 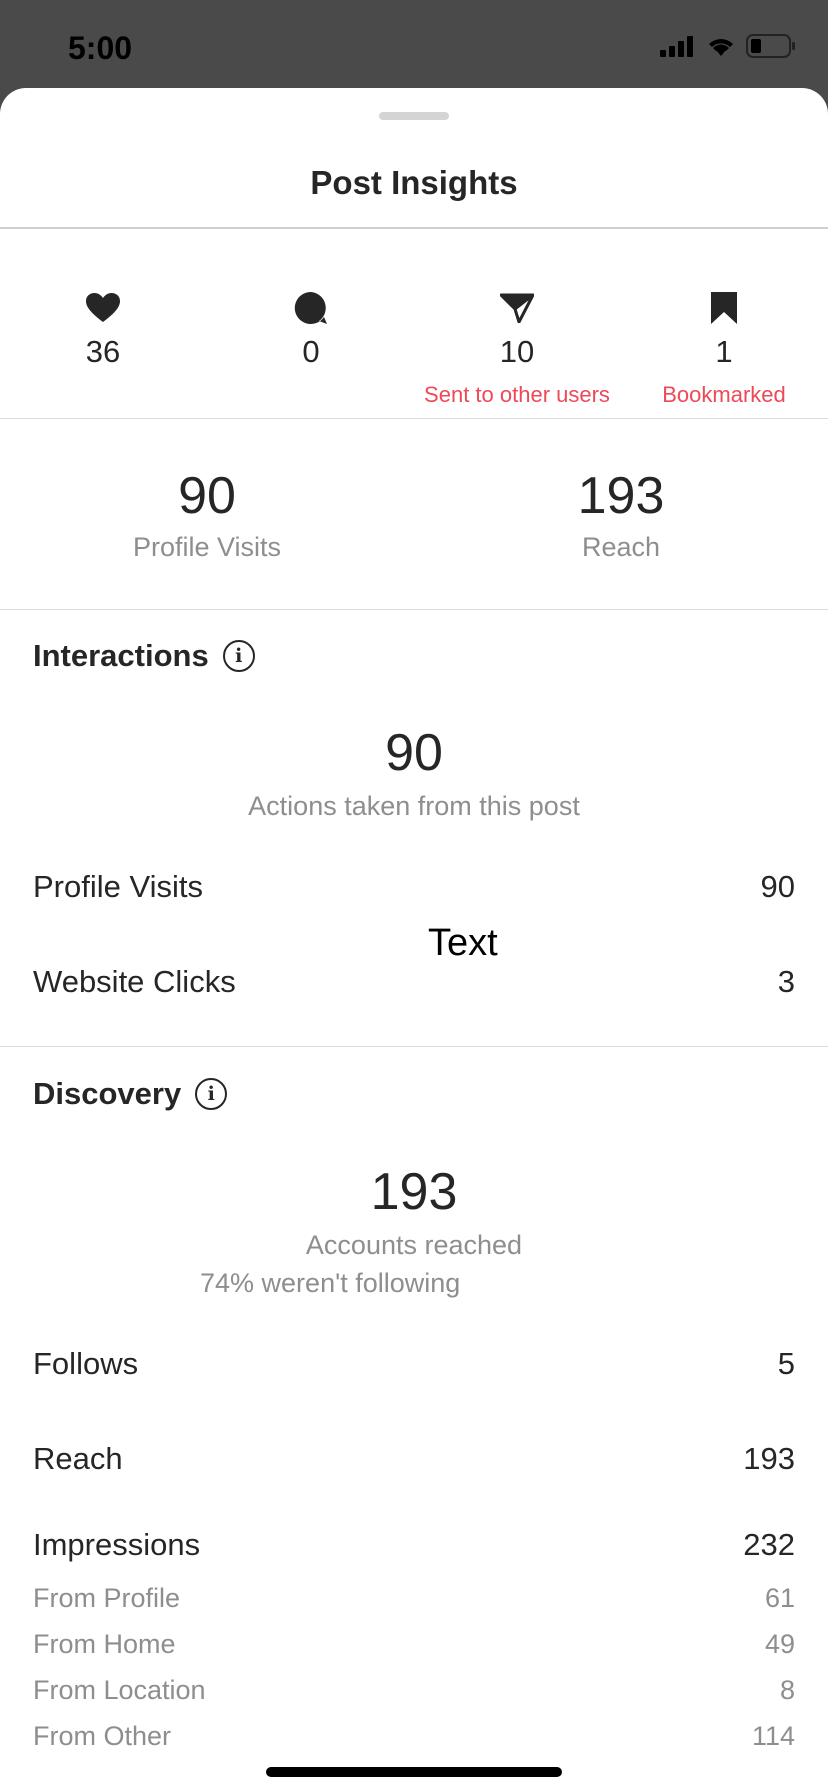 What do you see at coordinates (414, 44) in the screenshot?
I see `status-bar: 5:00` at bounding box center [414, 44].